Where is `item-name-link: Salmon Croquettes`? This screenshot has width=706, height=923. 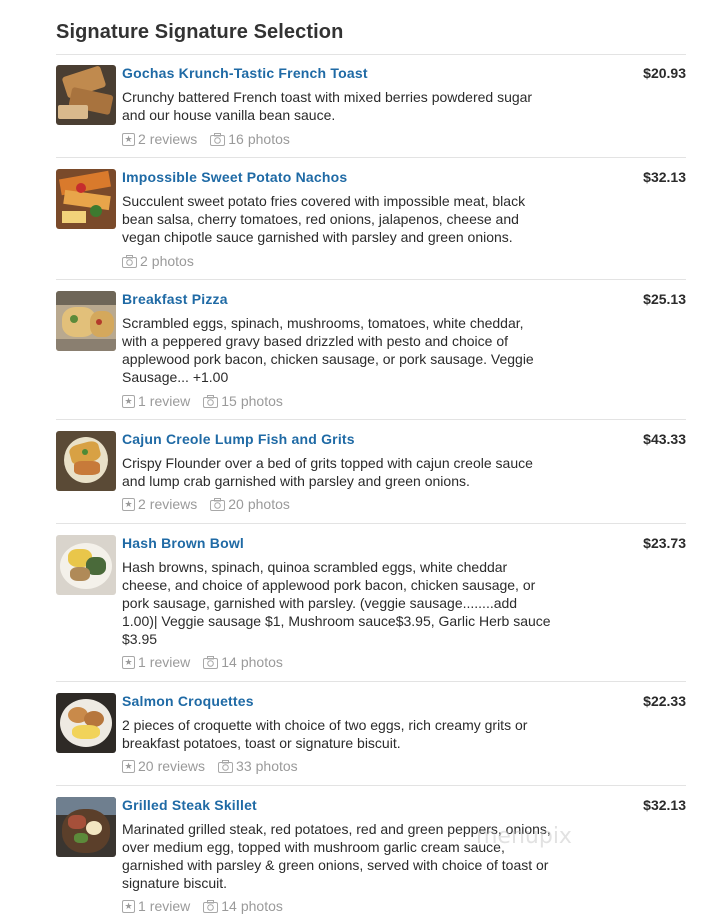
item-name-link: Salmon Croquettes is located at coordinates (188, 701).